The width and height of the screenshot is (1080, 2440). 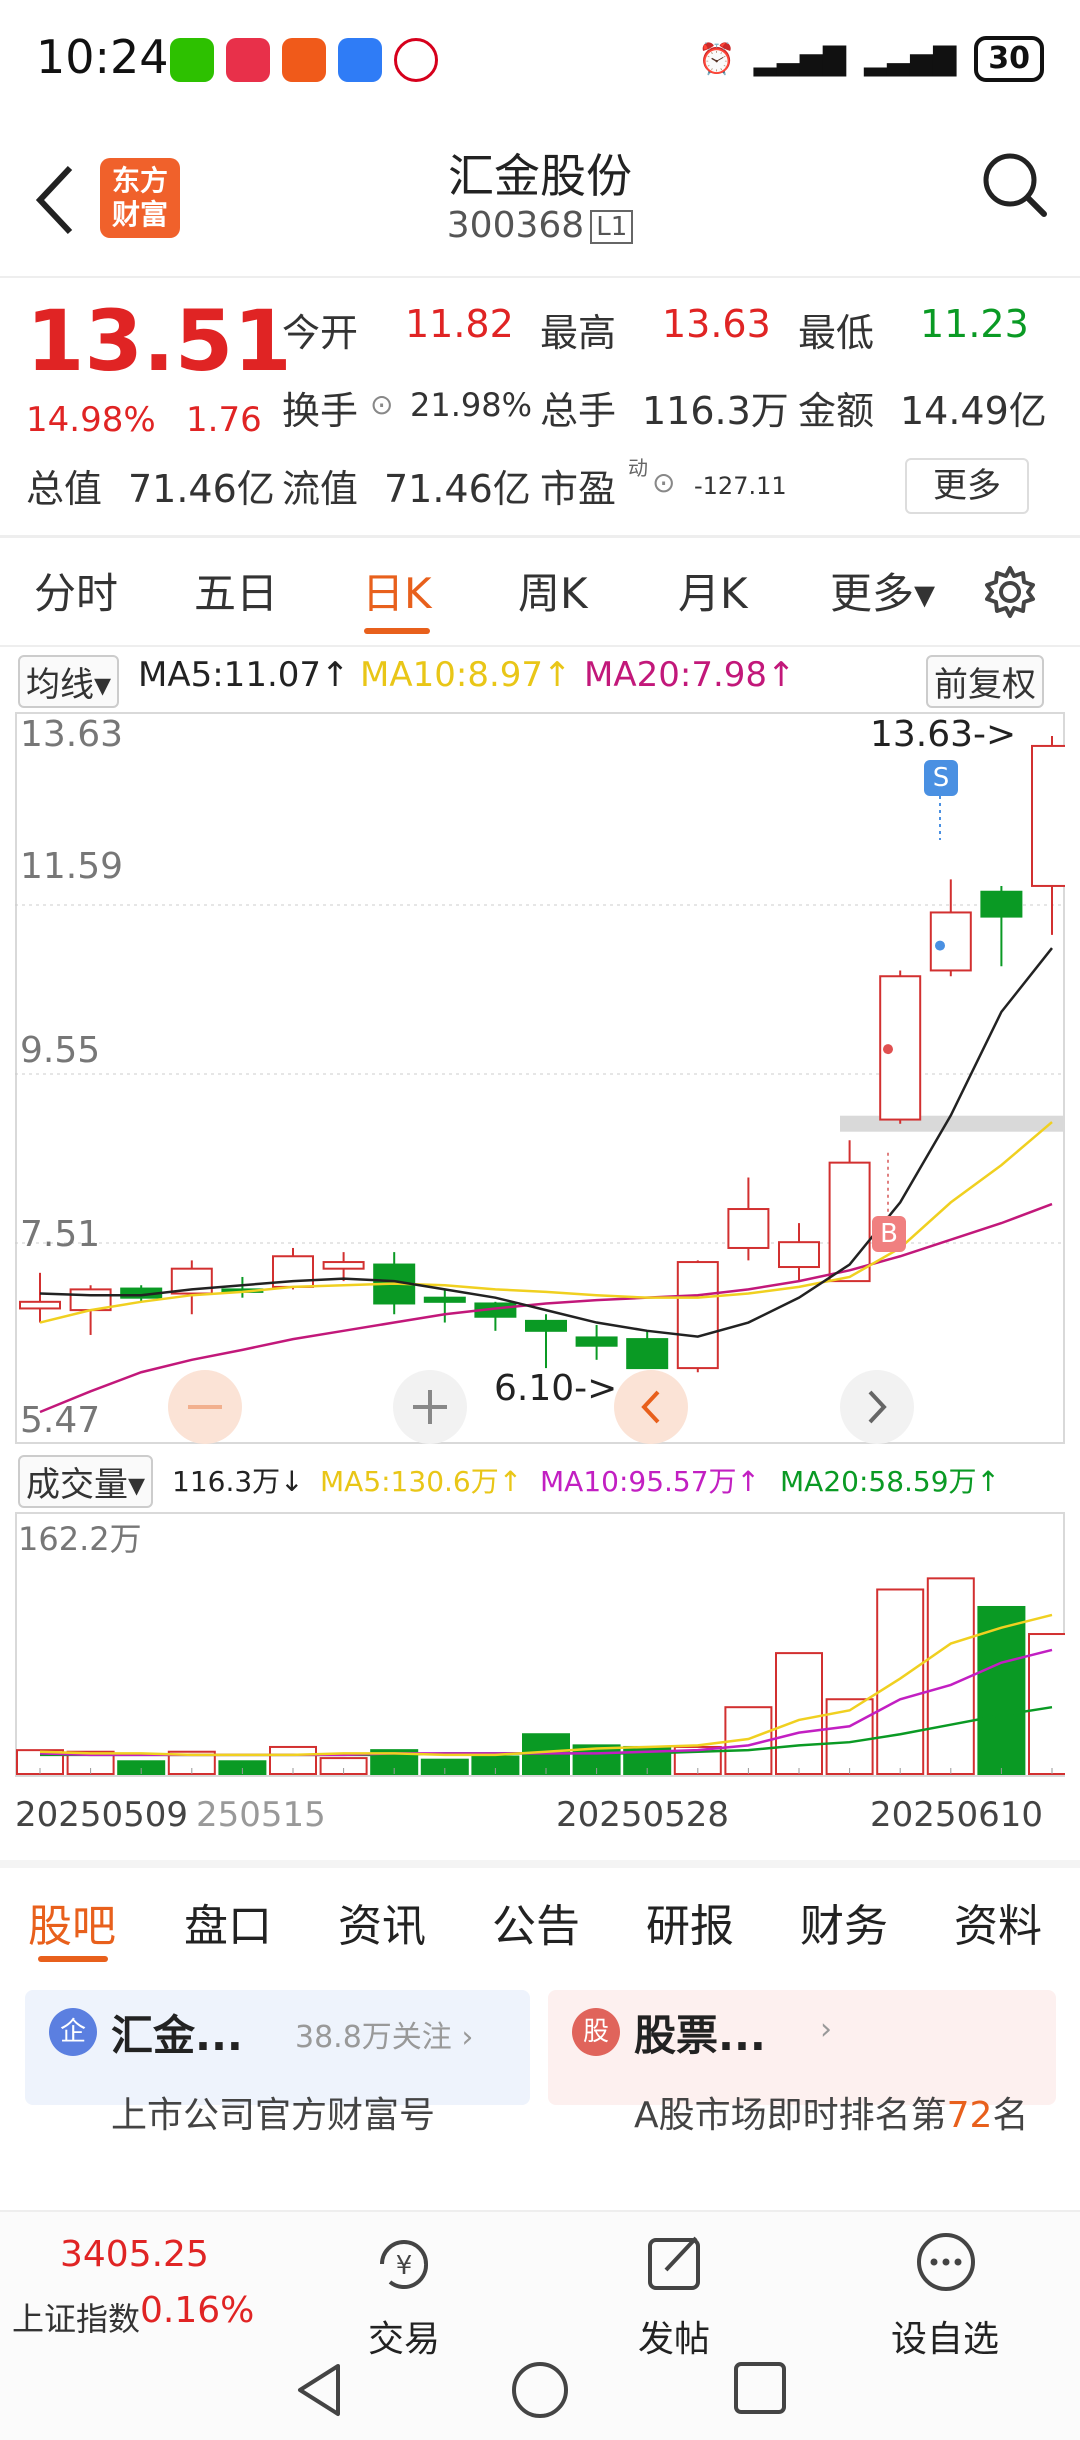 I want to click on nav-back-icon, so click(x=320, y=2390).